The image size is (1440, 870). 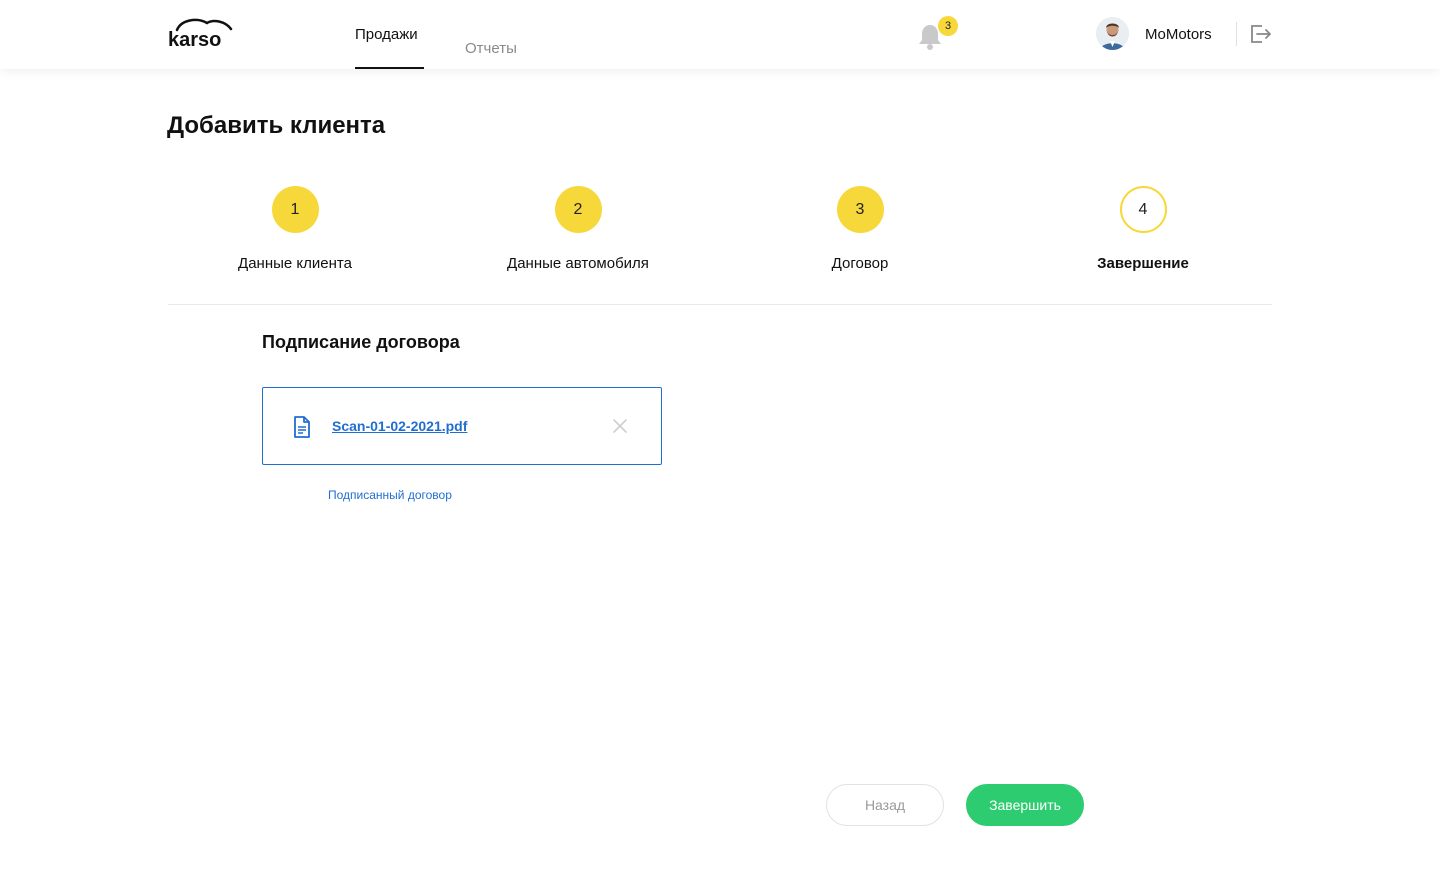 I want to click on step-label: Договор, so click(x=860, y=263).